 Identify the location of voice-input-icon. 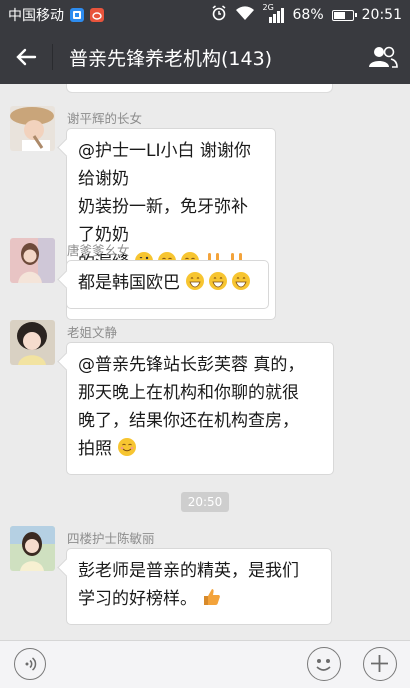
(30, 664).